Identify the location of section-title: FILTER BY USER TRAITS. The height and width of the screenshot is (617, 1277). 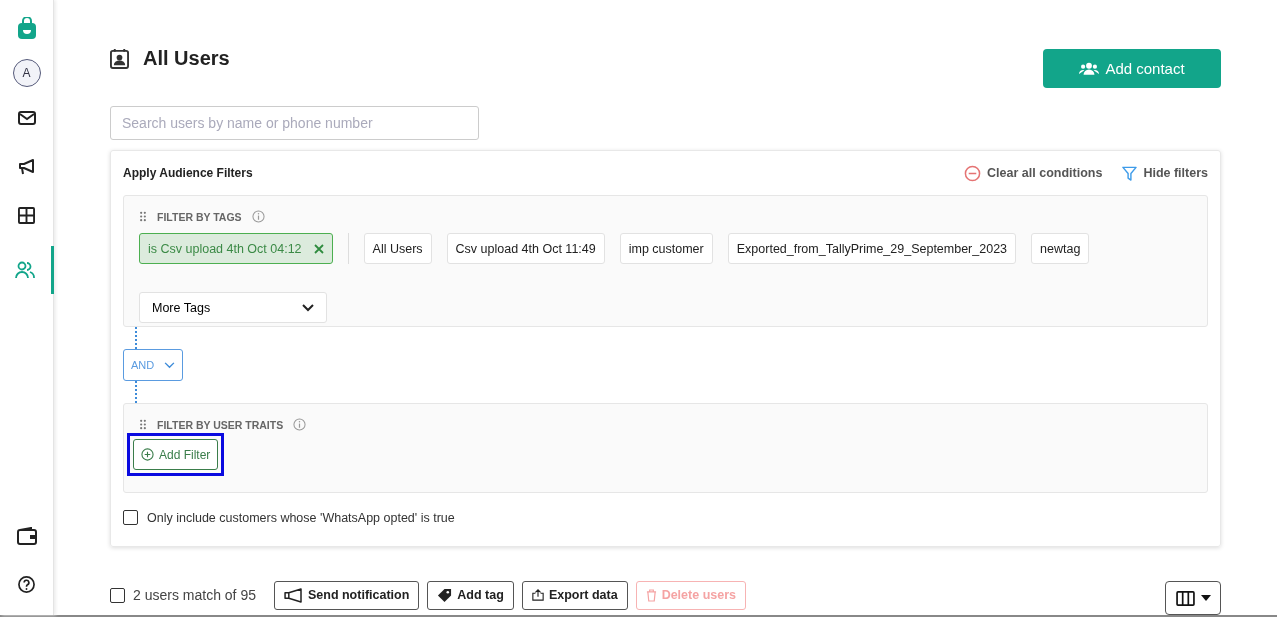
(220, 424).